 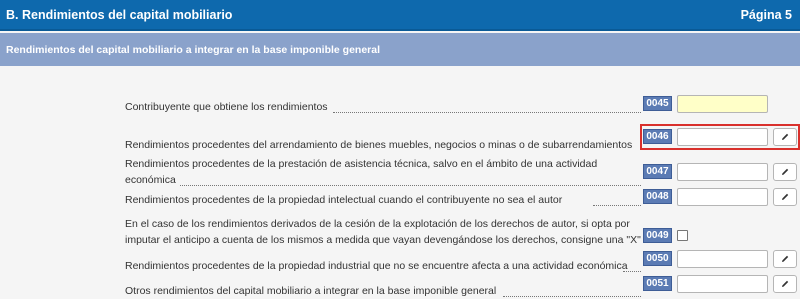 What do you see at coordinates (657, 283) in the screenshot?
I see `box-code: 0051` at bounding box center [657, 283].